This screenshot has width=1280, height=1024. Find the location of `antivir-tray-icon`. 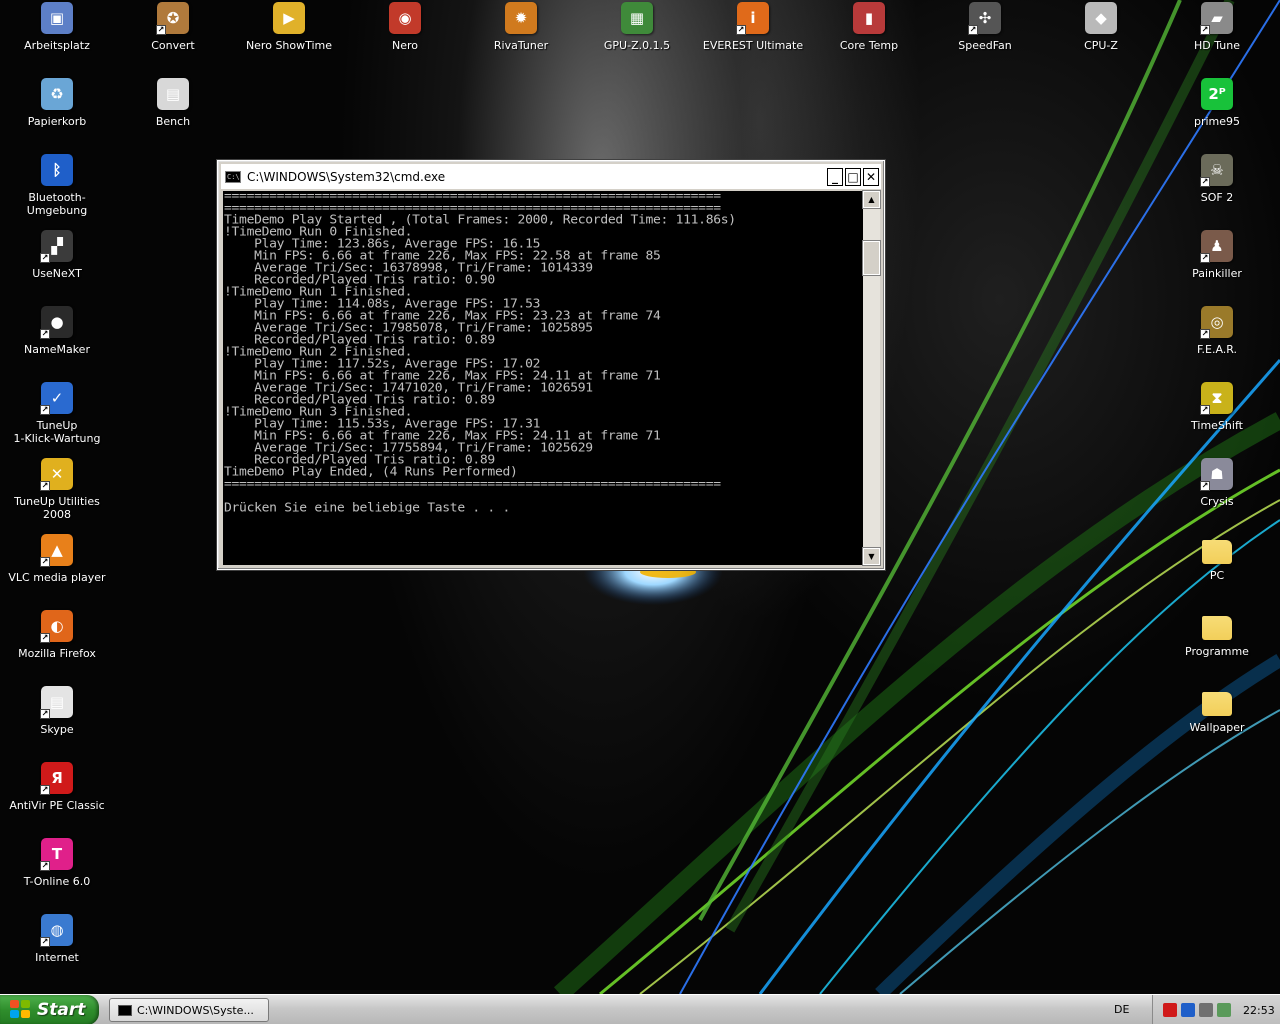

antivir-tray-icon is located at coordinates (1170, 1010).